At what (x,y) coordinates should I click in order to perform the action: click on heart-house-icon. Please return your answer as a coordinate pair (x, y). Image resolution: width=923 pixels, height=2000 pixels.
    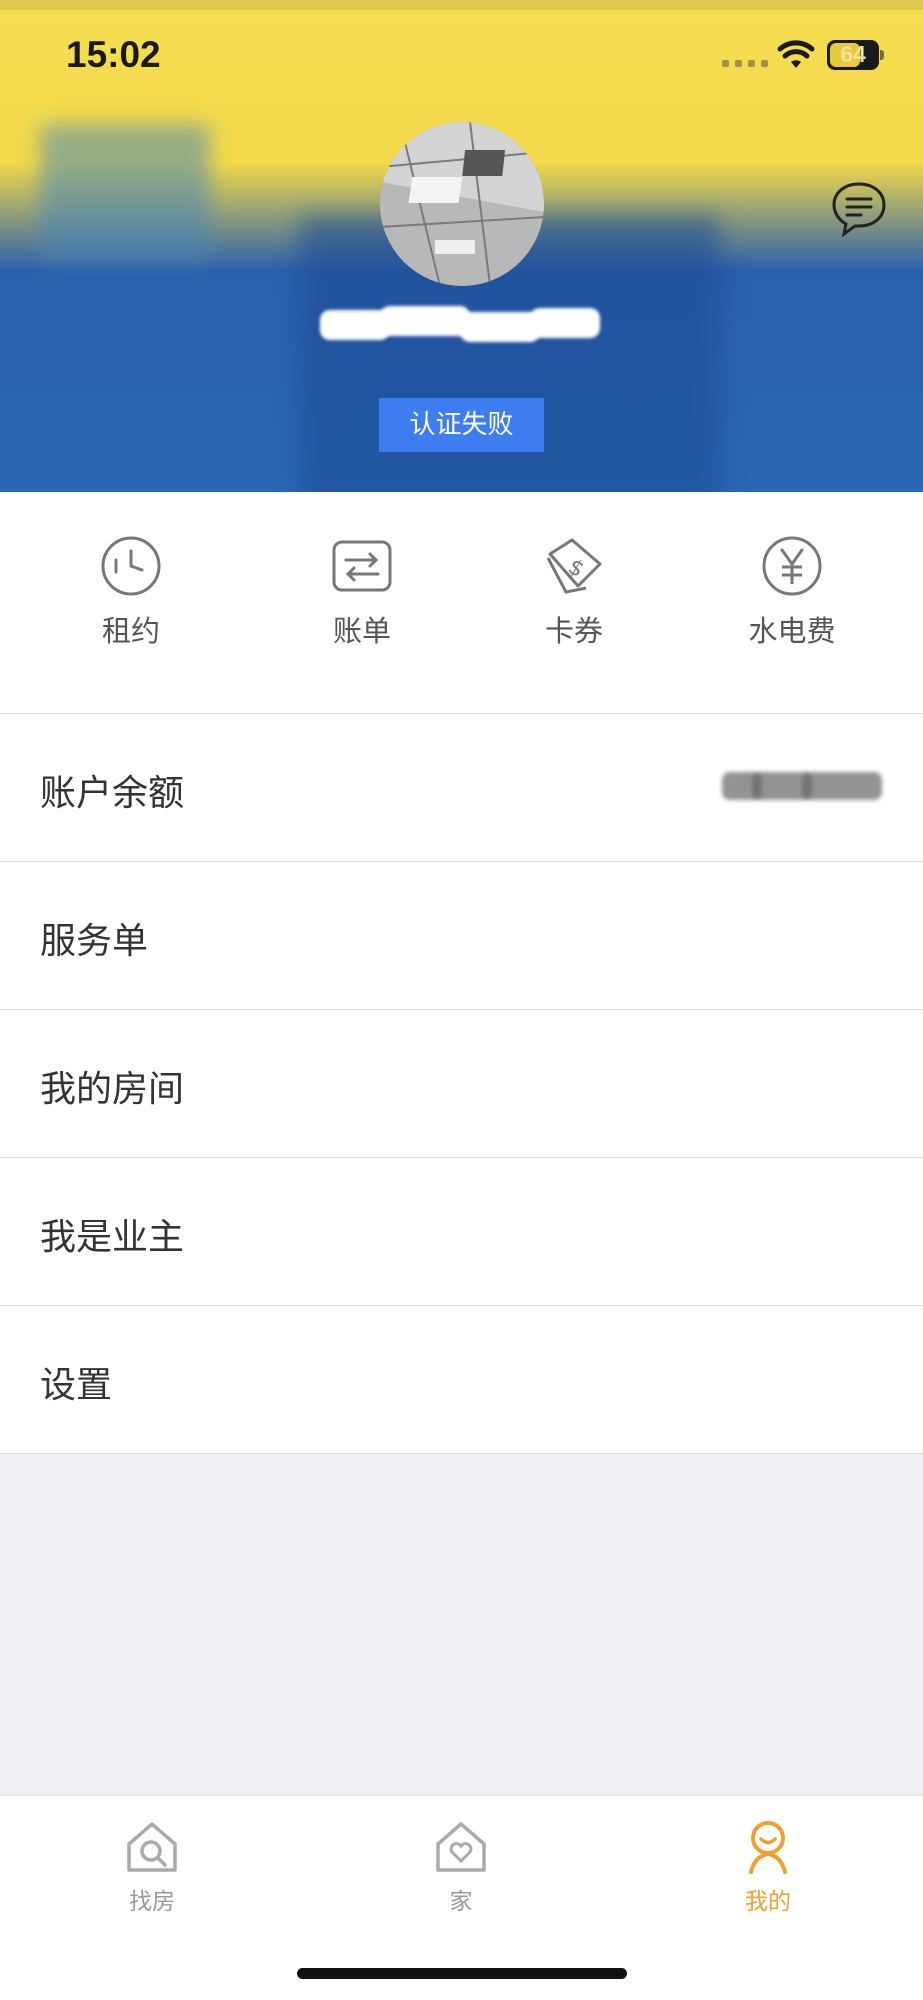
    Looking at the image, I should click on (461, 1847).